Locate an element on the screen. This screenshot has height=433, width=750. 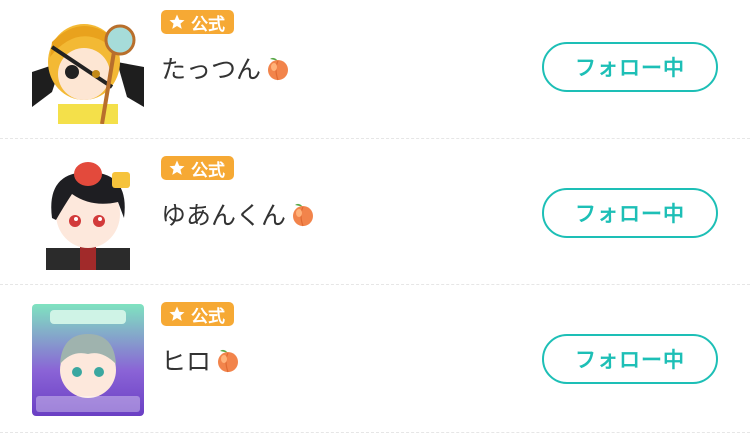
user-name-text: たっつん is located at coordinates (211, 69).